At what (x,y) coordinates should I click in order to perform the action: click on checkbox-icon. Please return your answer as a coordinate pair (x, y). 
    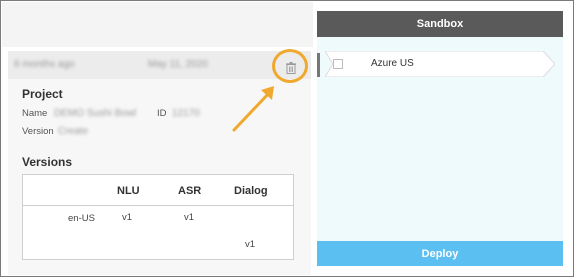
    Looking at the image, I should click on (338, 64).